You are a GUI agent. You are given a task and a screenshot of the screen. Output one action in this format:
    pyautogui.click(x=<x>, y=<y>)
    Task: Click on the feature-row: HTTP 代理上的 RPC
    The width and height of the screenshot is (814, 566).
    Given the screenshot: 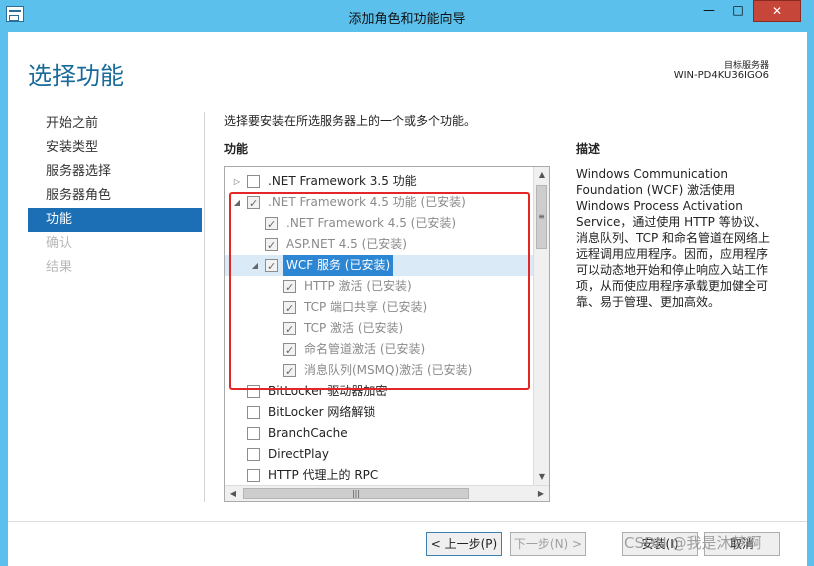 What is the action you would take?
    pyautogui.click(x=380, y=475)
    